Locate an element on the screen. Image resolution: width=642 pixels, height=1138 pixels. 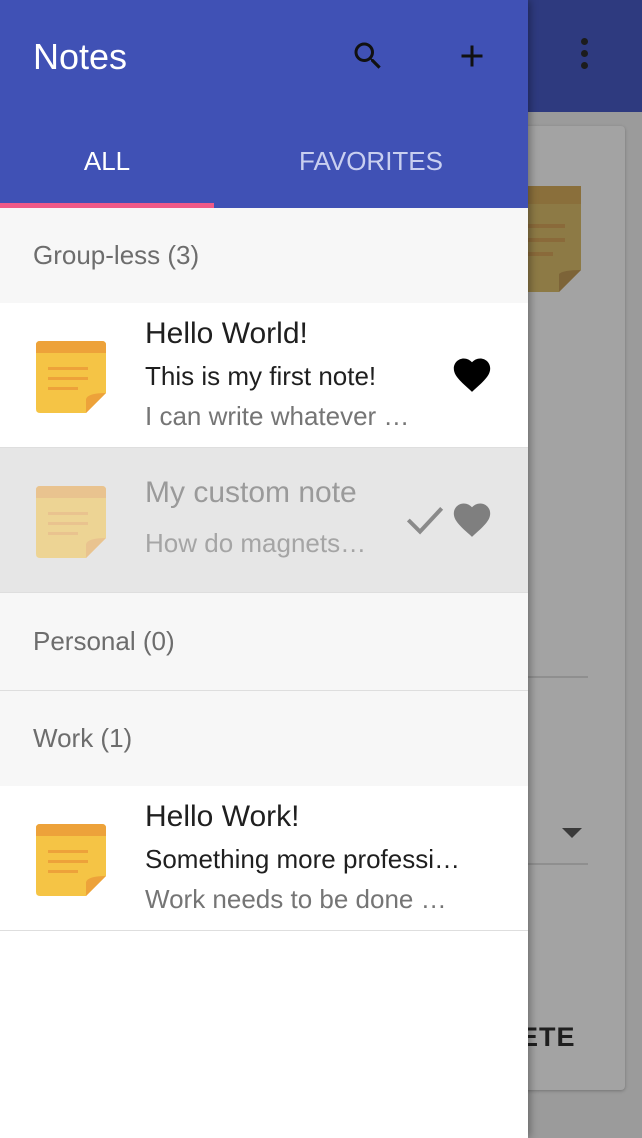
tab-favorites: FAVORITES is located at coordinates (371, 169).